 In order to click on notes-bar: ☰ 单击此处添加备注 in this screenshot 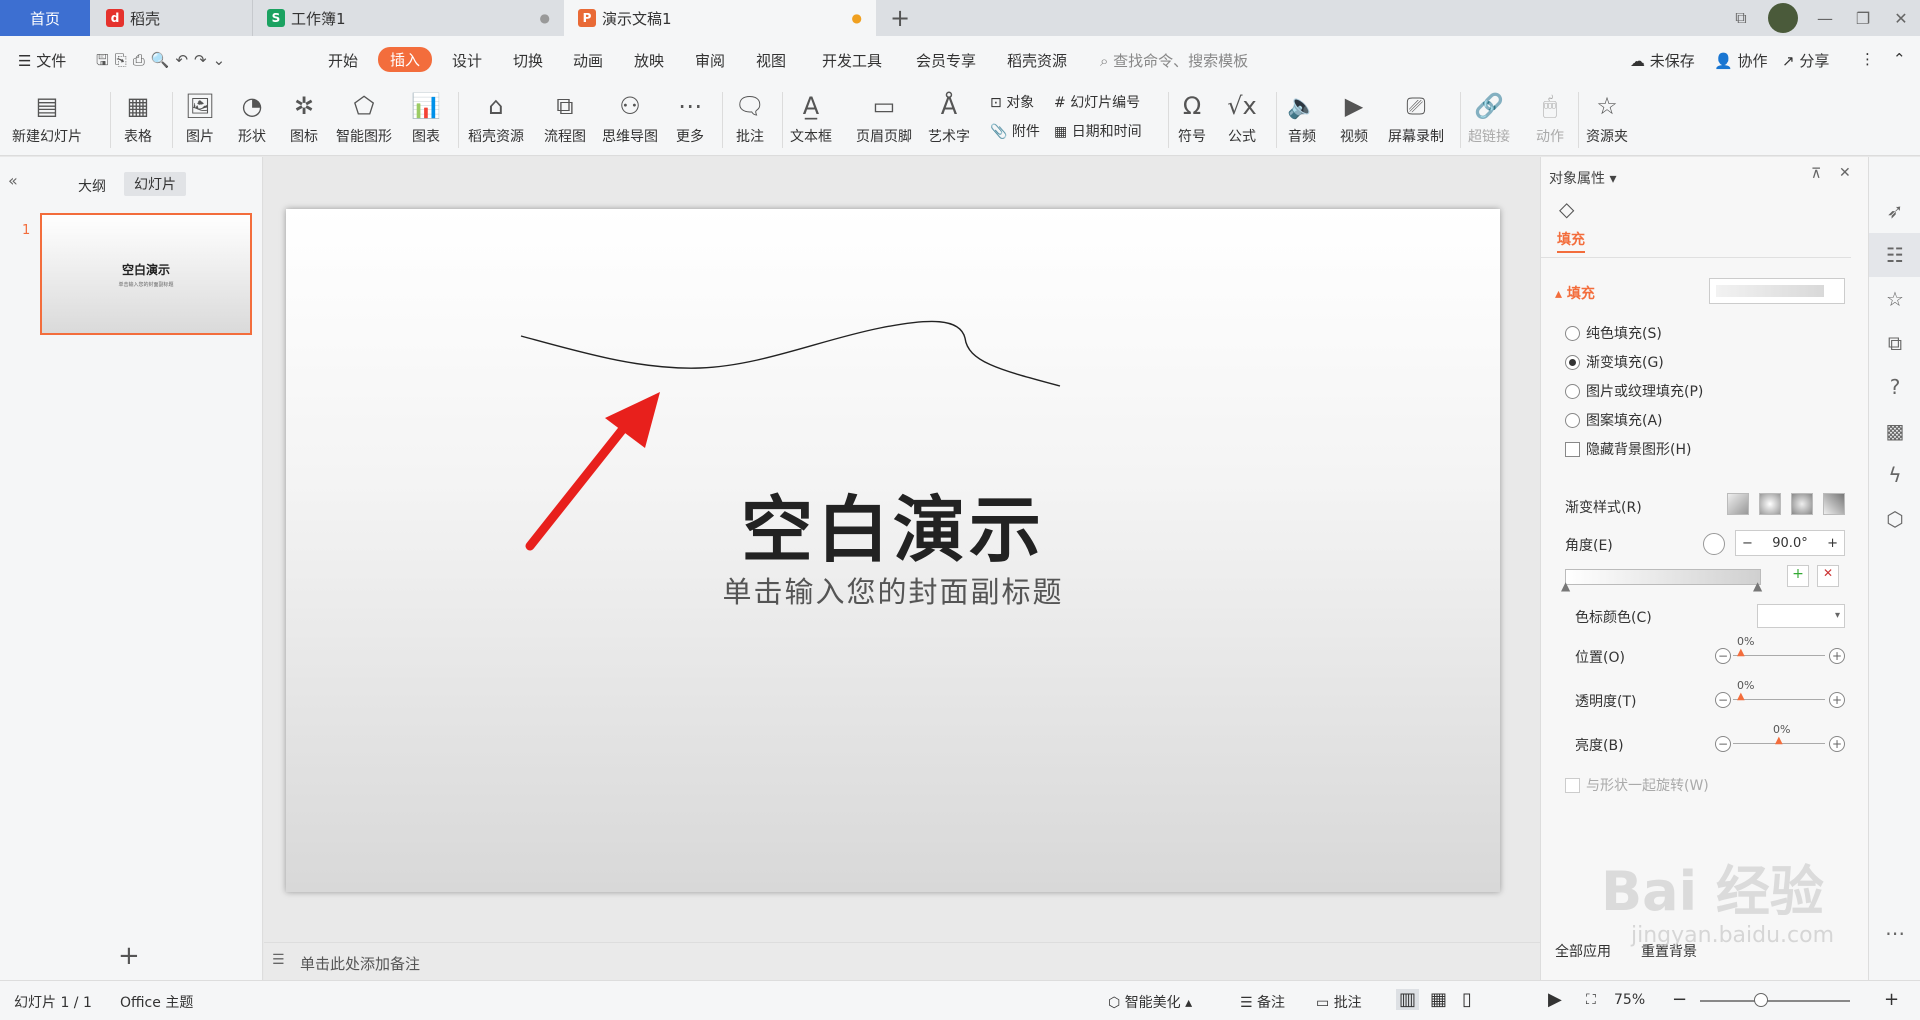, I will do `click(902, 961)`.